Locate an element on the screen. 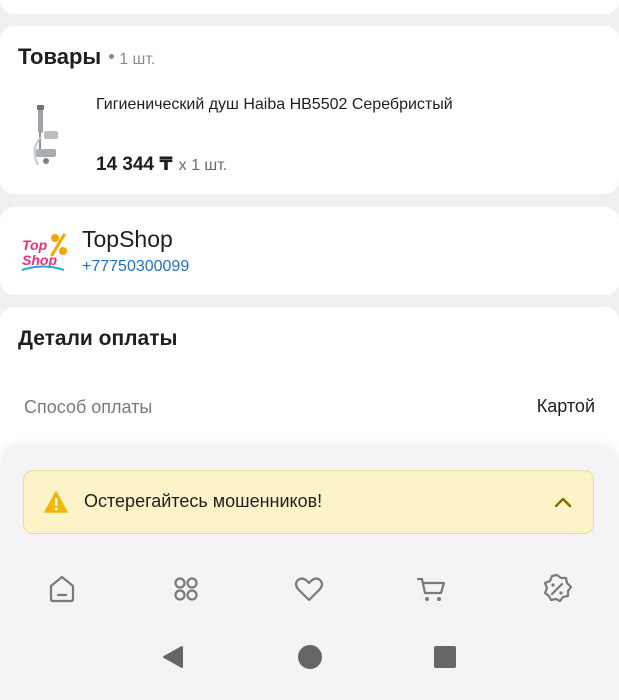 The image size is (619, 700). bottom-navigation is located at coordinates (309, 589).